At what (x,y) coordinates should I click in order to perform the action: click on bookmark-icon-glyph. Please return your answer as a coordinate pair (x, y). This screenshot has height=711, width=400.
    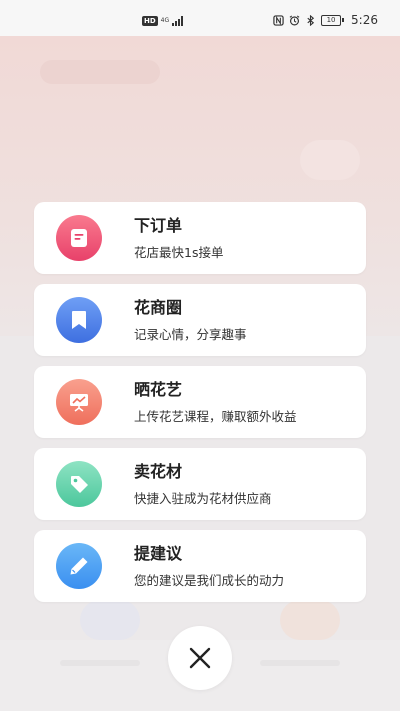
    Looking at the image, I should click on (79, 320).